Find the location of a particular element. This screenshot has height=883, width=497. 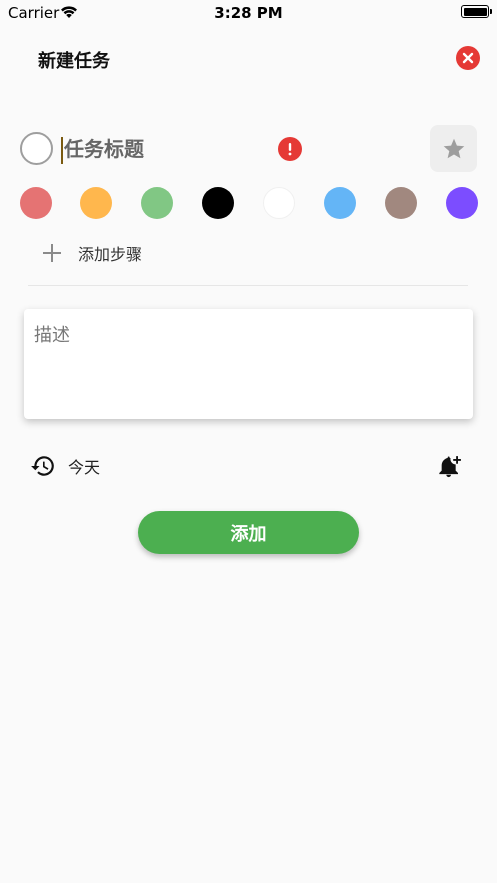

status-bar: Carrier 3:28 PM is located at coordinates (248, 13).